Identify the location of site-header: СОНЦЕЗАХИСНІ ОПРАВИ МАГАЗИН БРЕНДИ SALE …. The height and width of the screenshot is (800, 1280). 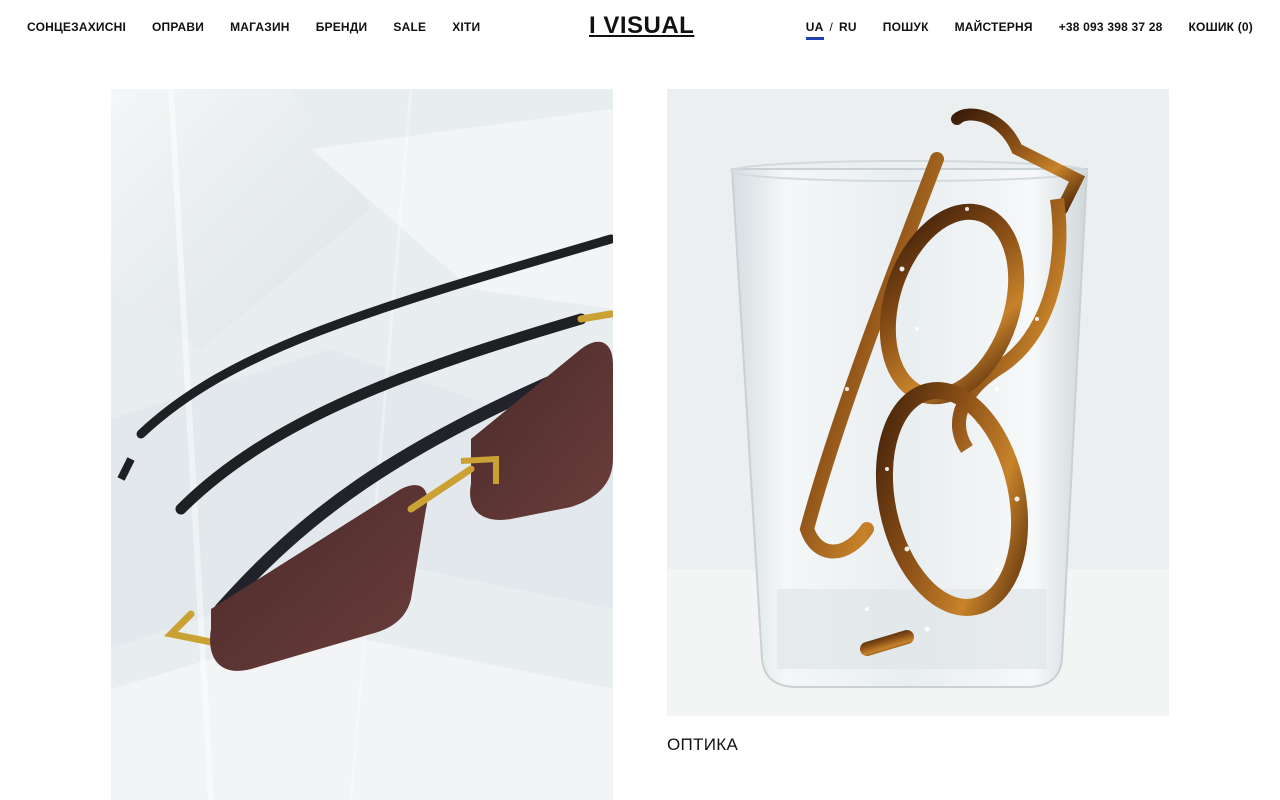
(640, 27).